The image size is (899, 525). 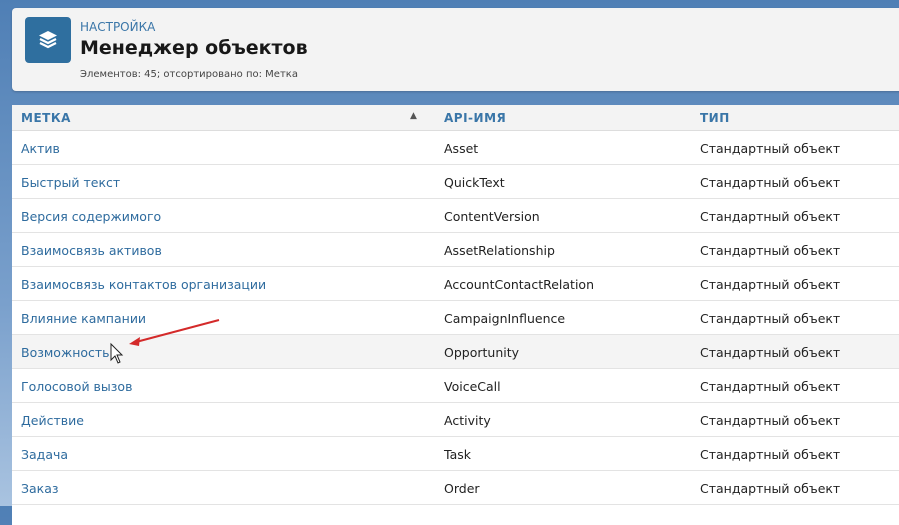 I want to click on annotation-overlay, so click(x=165, y=341).